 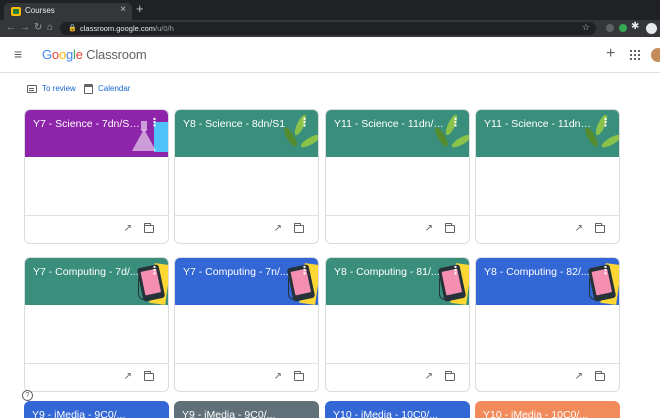 I want to click on to-review-icon, so click(x=32, y=89).